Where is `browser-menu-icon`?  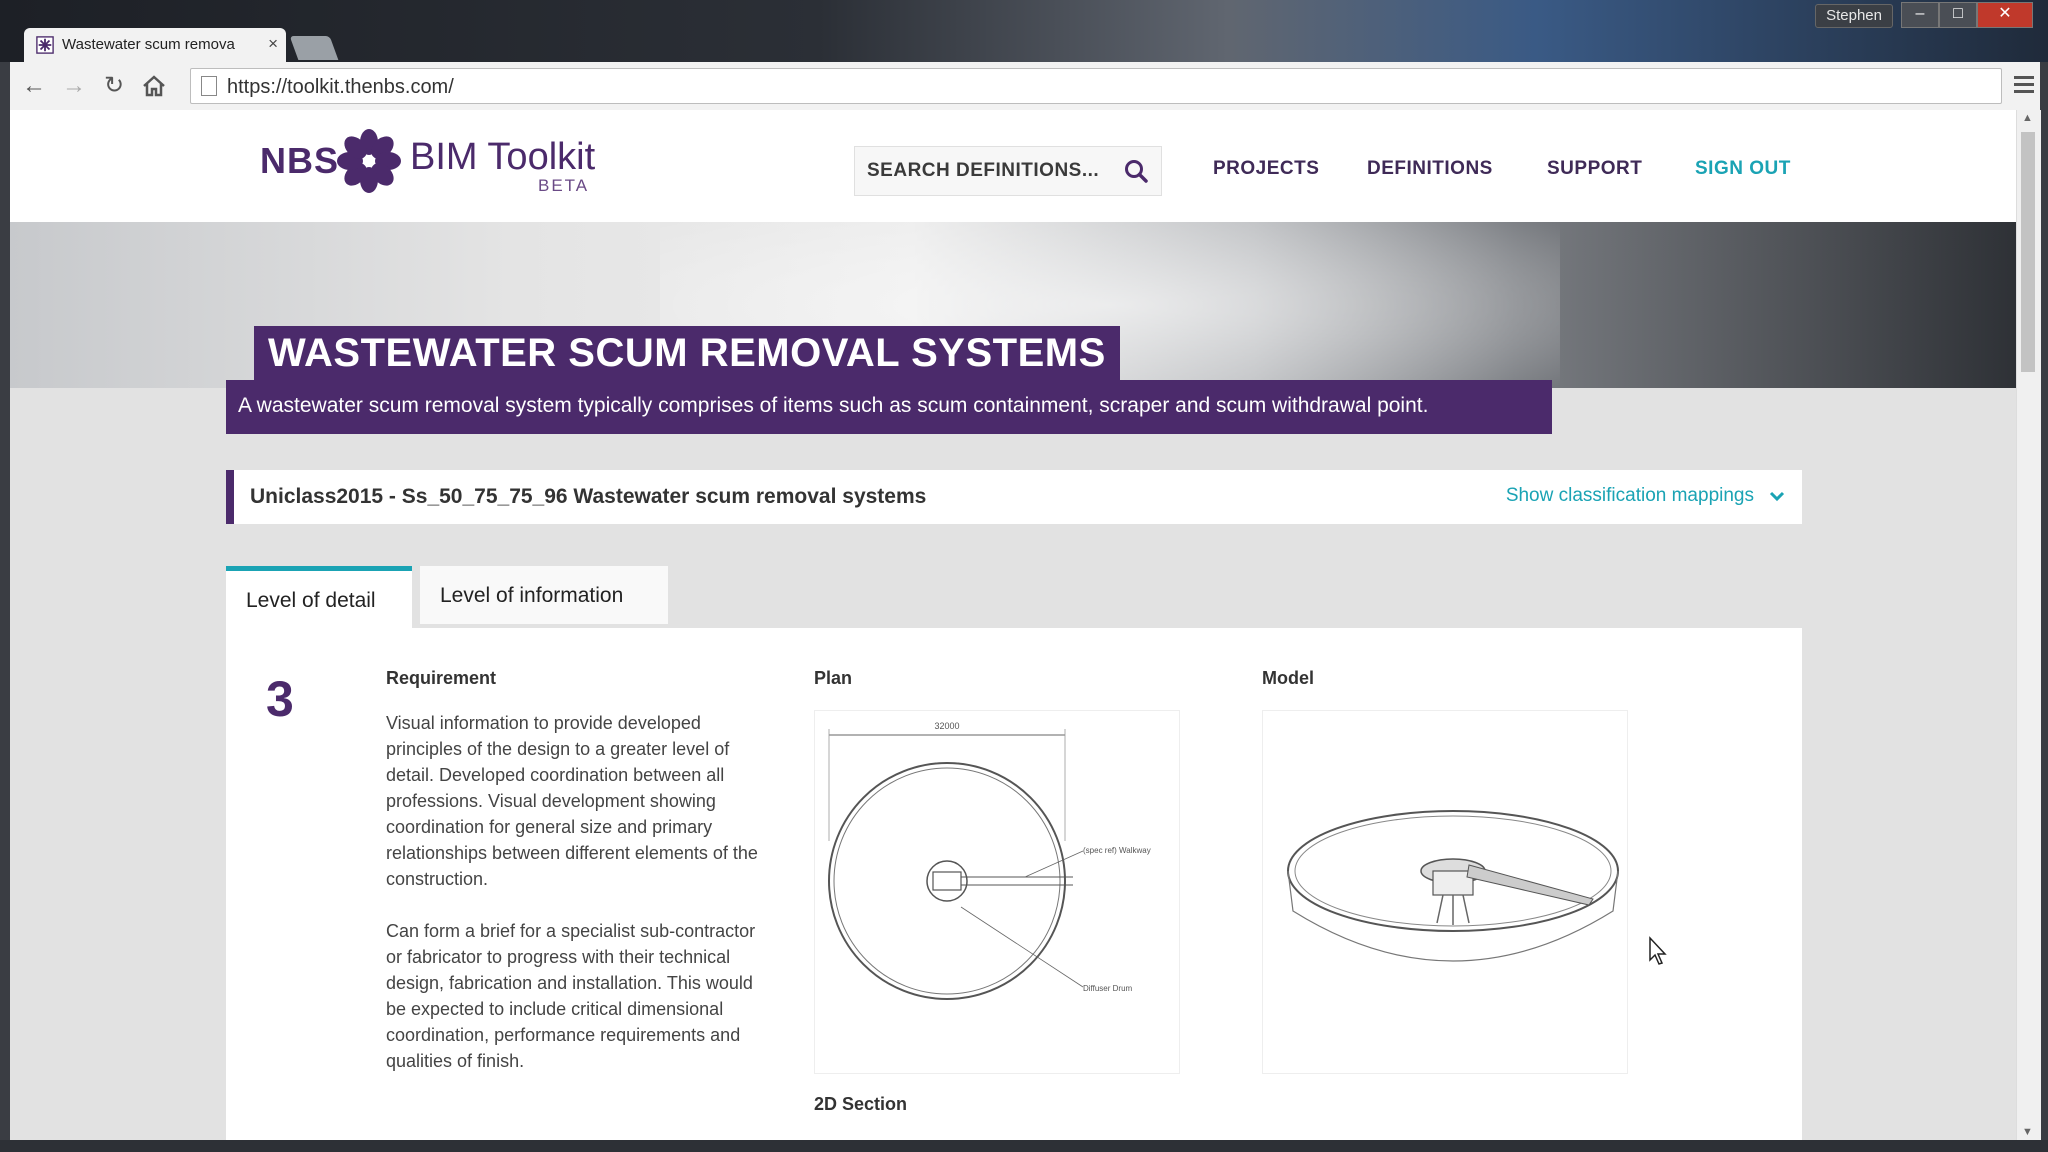
browser-menu-icon is located at coordinates (2024, 86).